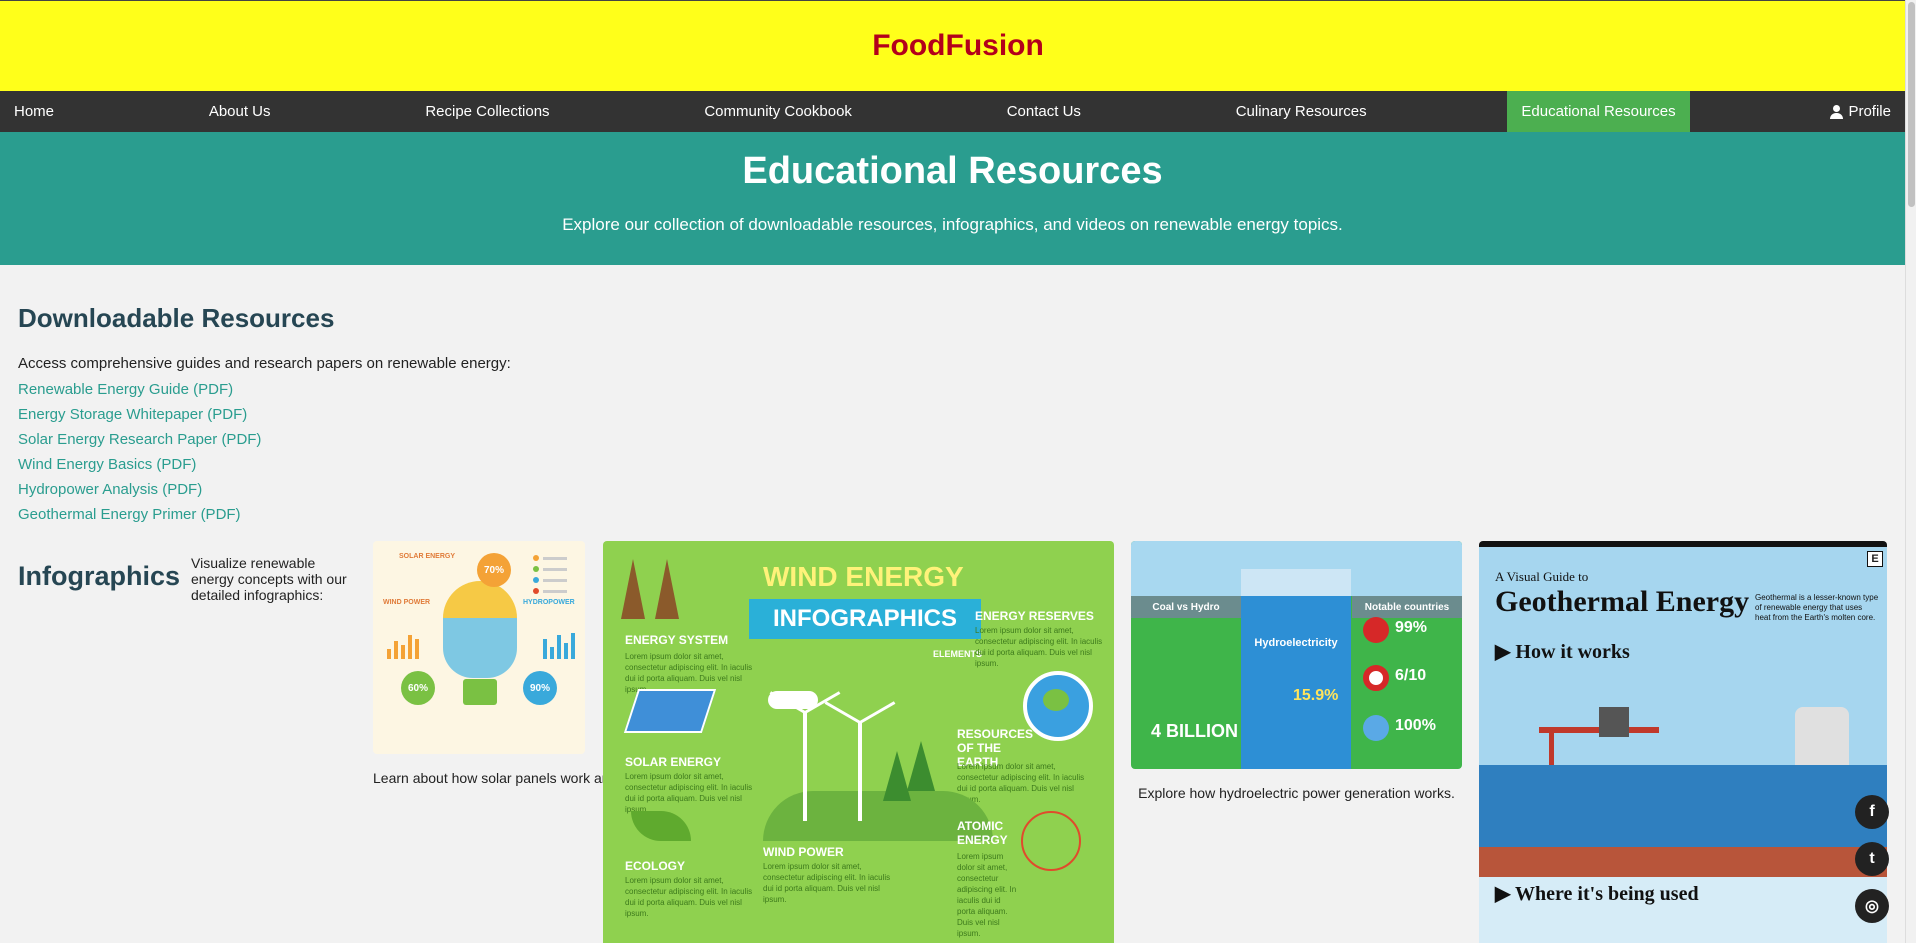 The height and width of the screenshot is (943, 1916). I want to click on percent-badge: 60%, so click(418, 688).